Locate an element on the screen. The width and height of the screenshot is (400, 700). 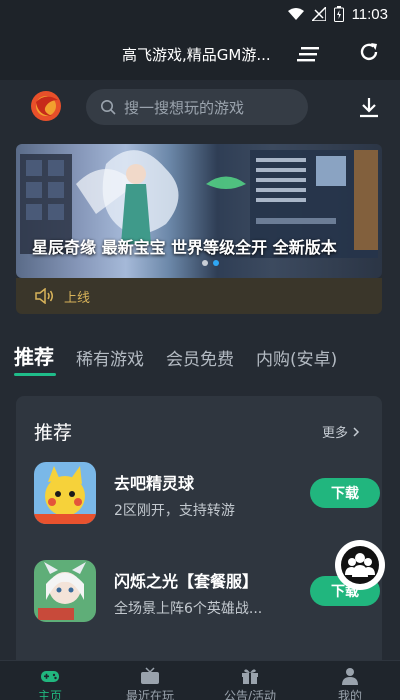
app-logo-icon is located at coordinates (46, 106).